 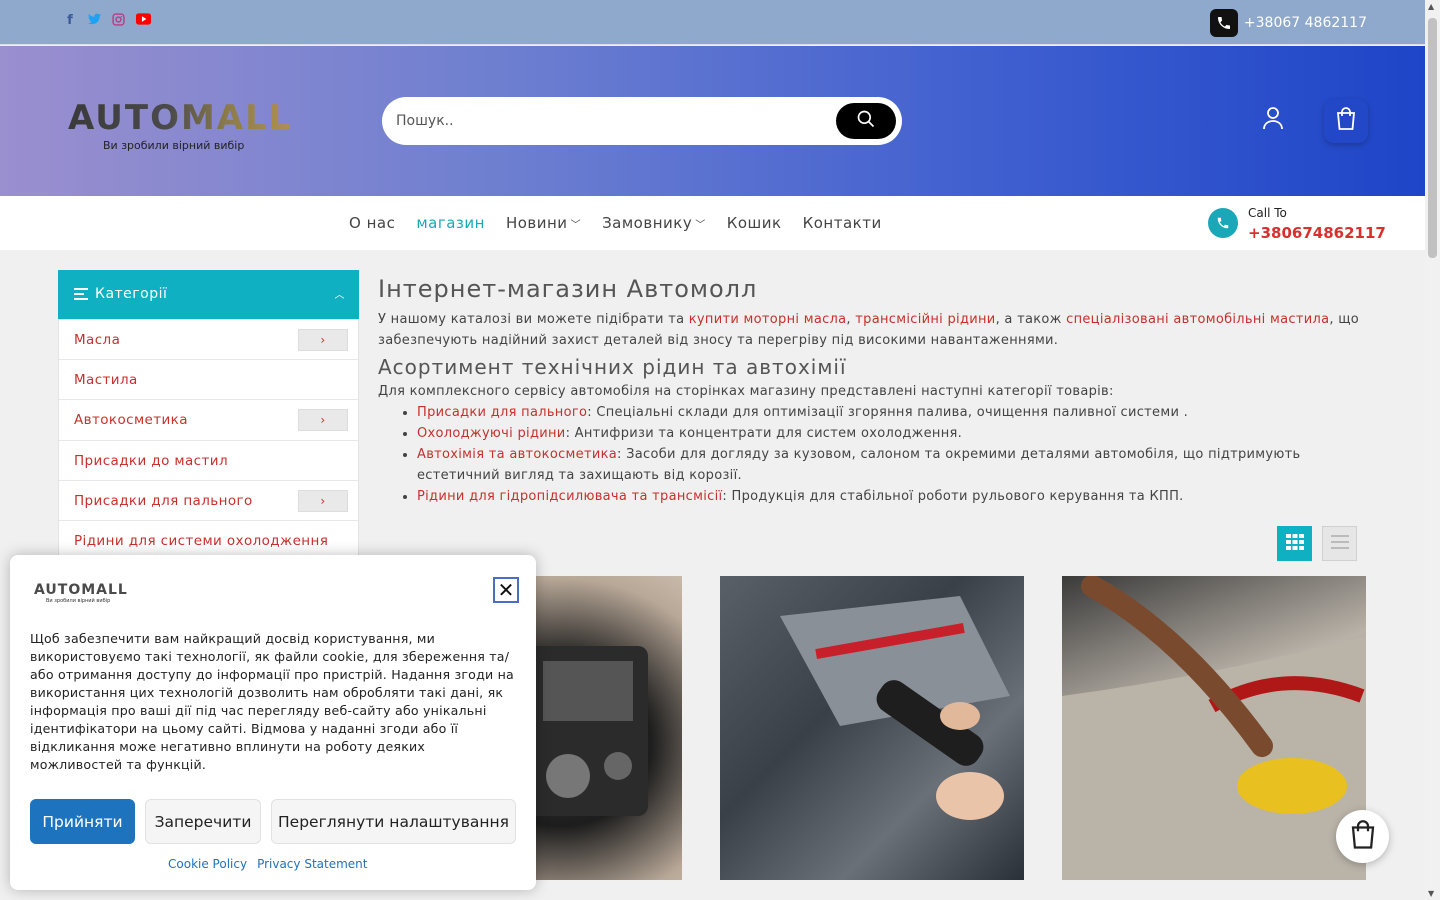 What do you see at coordinates (1214, 728) in the screenshot?
I see `product-image-car-cosmetics` at bounding box center [1214, 728].